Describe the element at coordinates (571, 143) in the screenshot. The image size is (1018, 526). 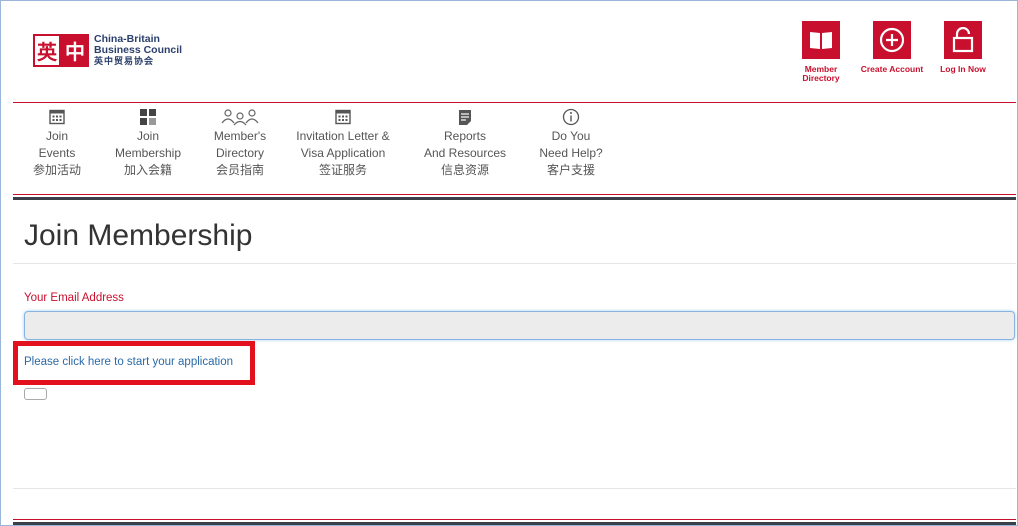
I see `nav-need-help: Do You Need Help? 客户支援` at that location.